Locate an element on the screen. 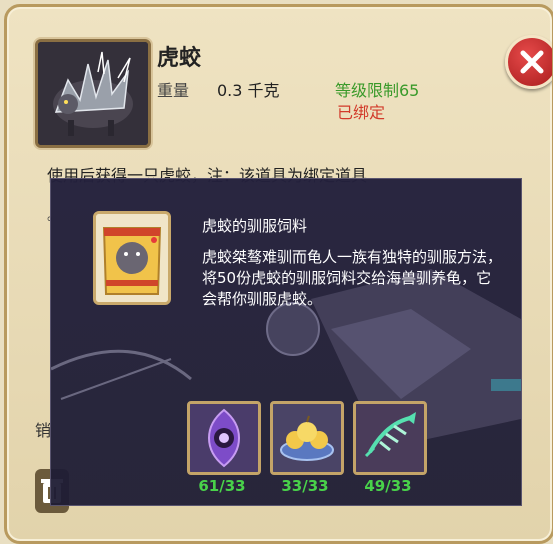 The width and height of the screenshot is (553, 544). item-icon-tiger-dragon is located at coordinates (93, 93).